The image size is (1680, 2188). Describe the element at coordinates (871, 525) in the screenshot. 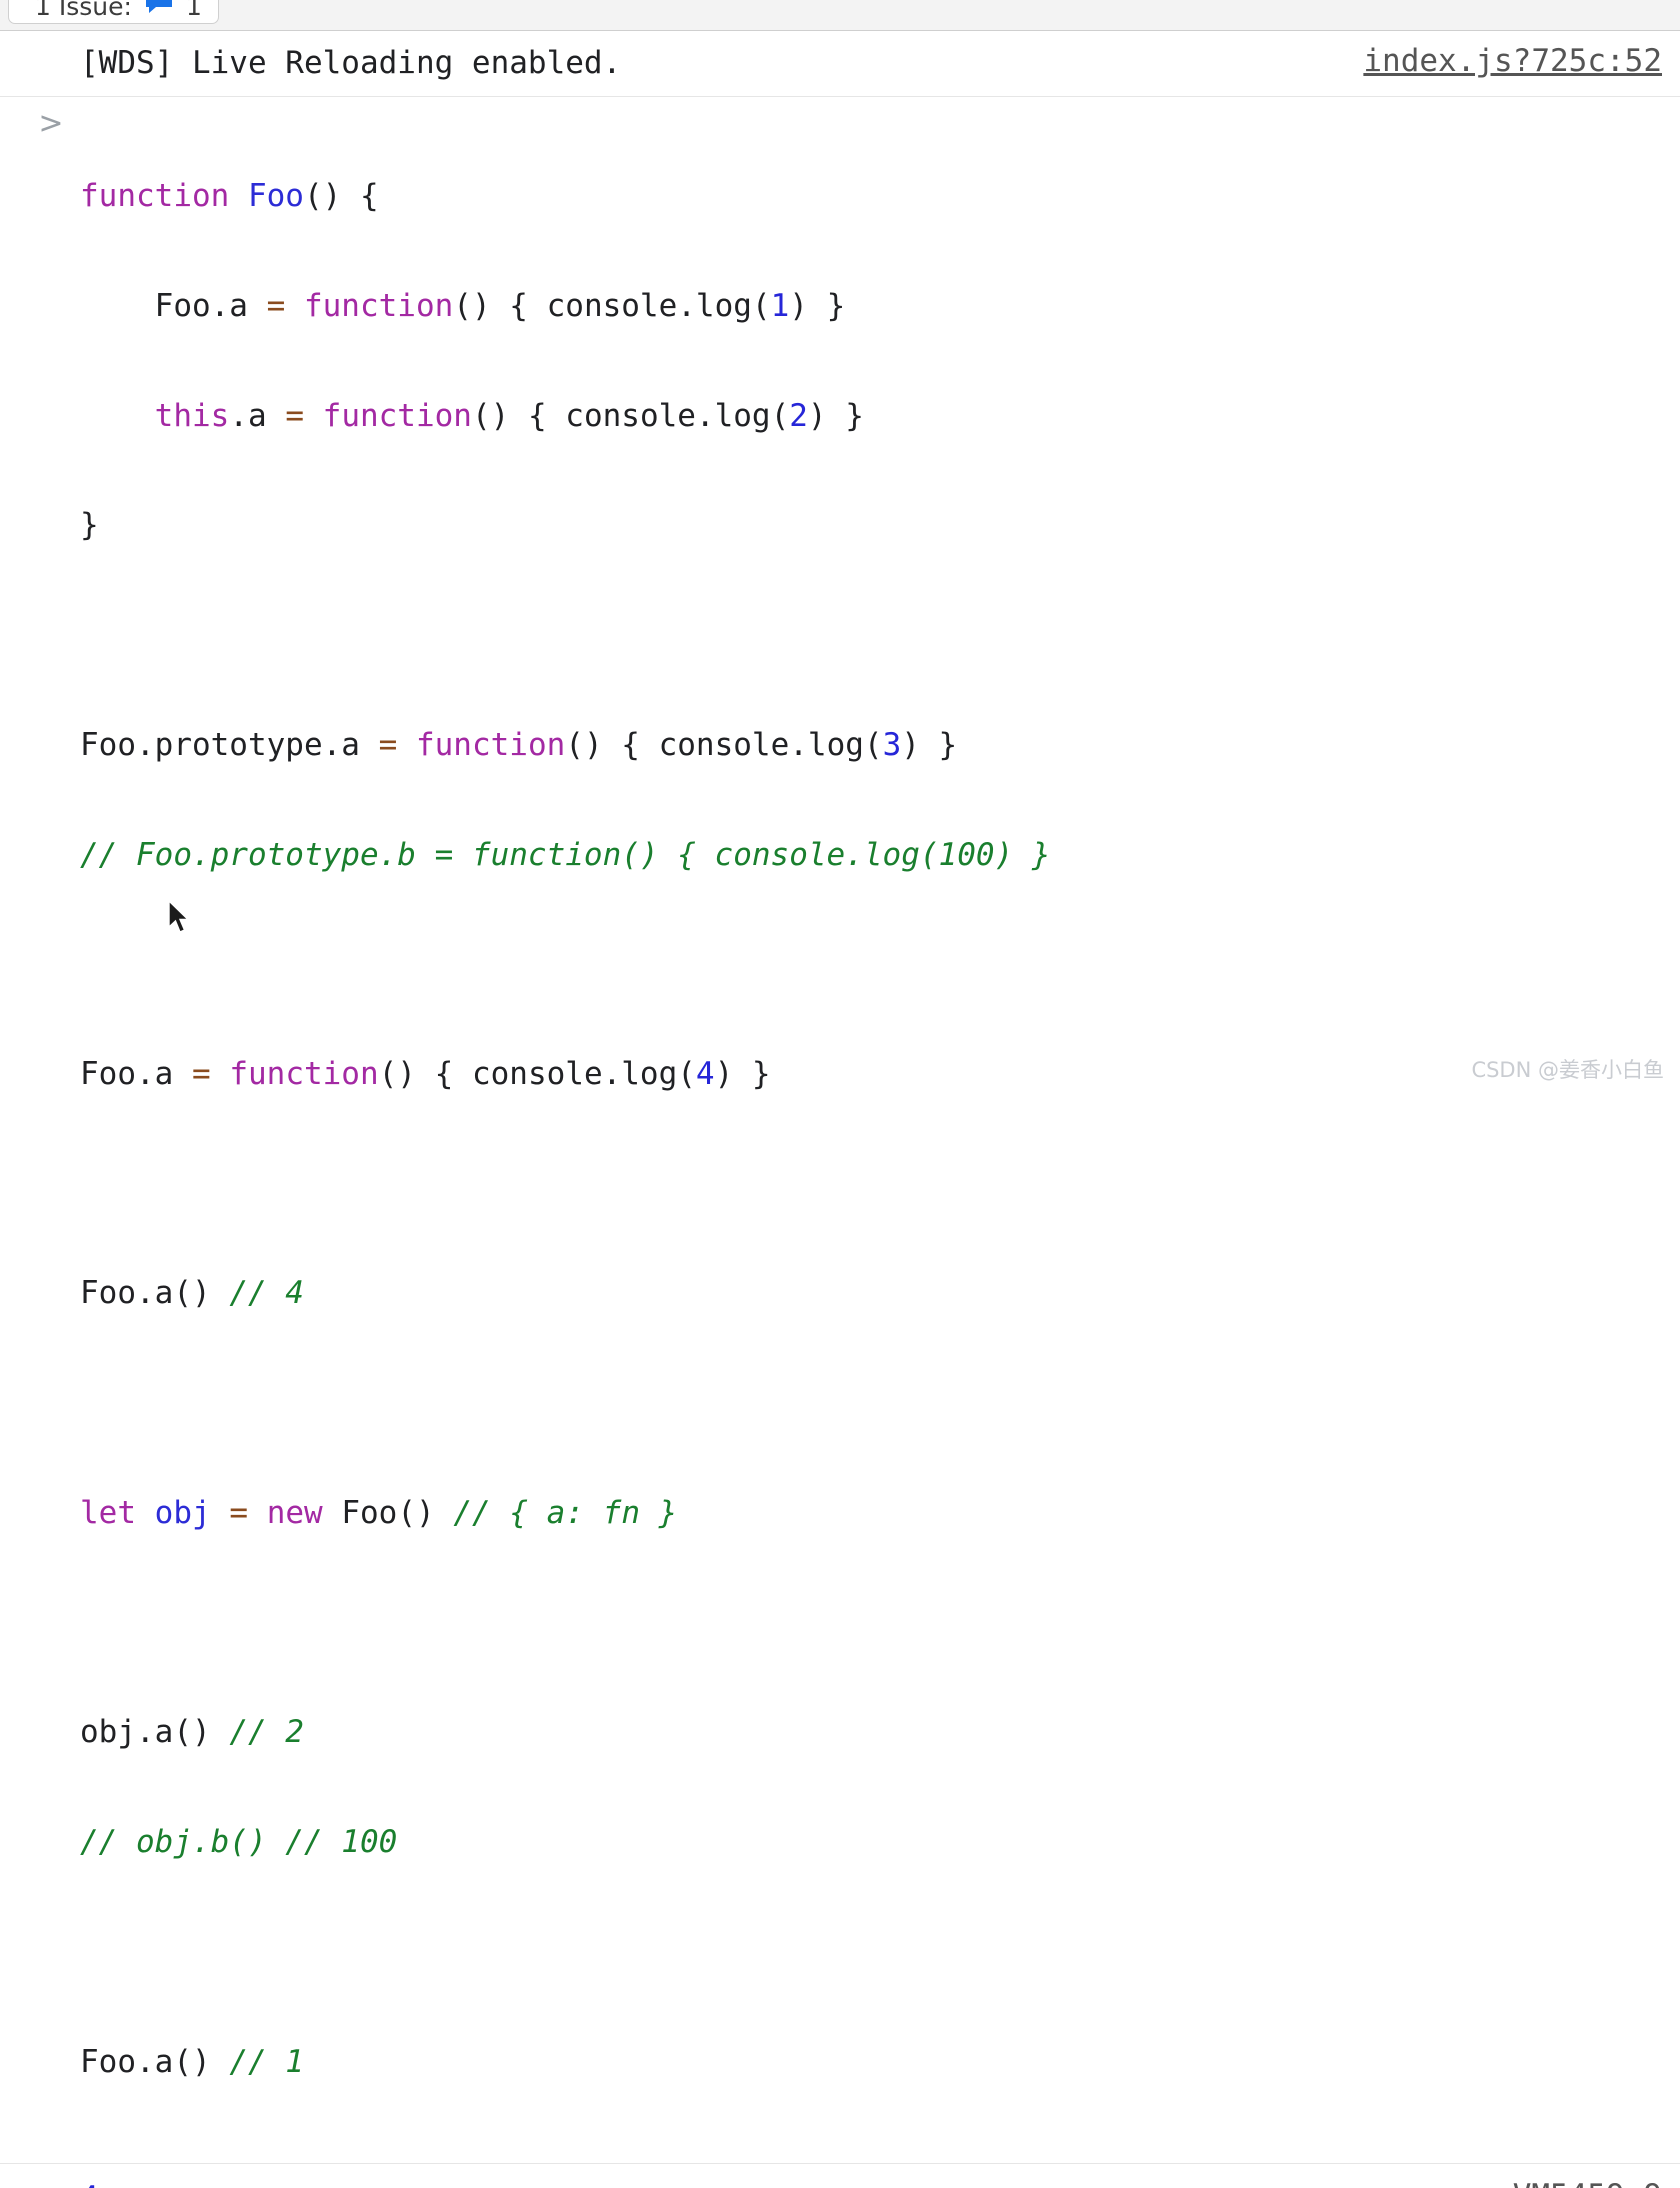

I see `code-line: }` at that location.